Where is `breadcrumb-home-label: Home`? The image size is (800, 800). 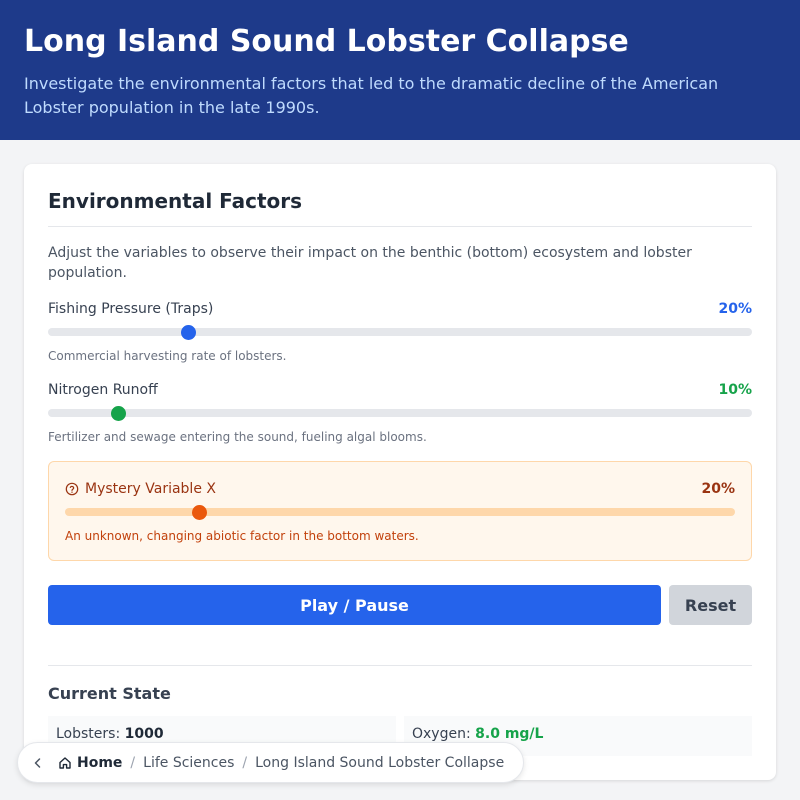
breadcrumb-home-label: Home is located at coordinates (100, 762).